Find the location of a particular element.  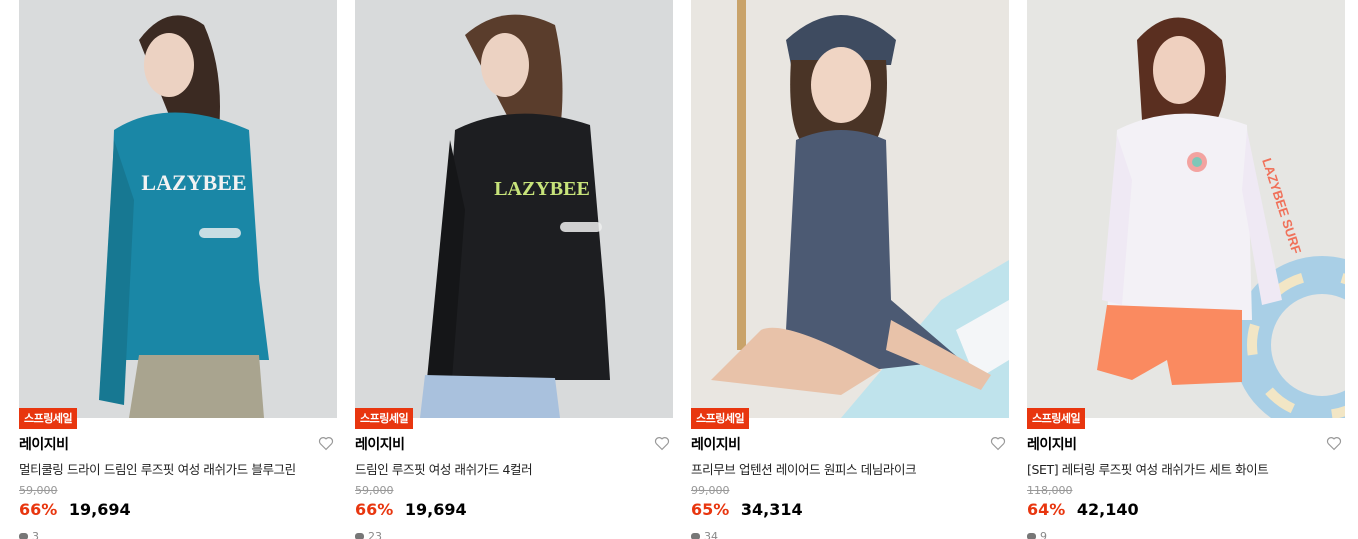

product-name: [SET] 레터링 루즈핏 여성 래쉬가드 세트 화이트 is located at coordinates (1148, 468).